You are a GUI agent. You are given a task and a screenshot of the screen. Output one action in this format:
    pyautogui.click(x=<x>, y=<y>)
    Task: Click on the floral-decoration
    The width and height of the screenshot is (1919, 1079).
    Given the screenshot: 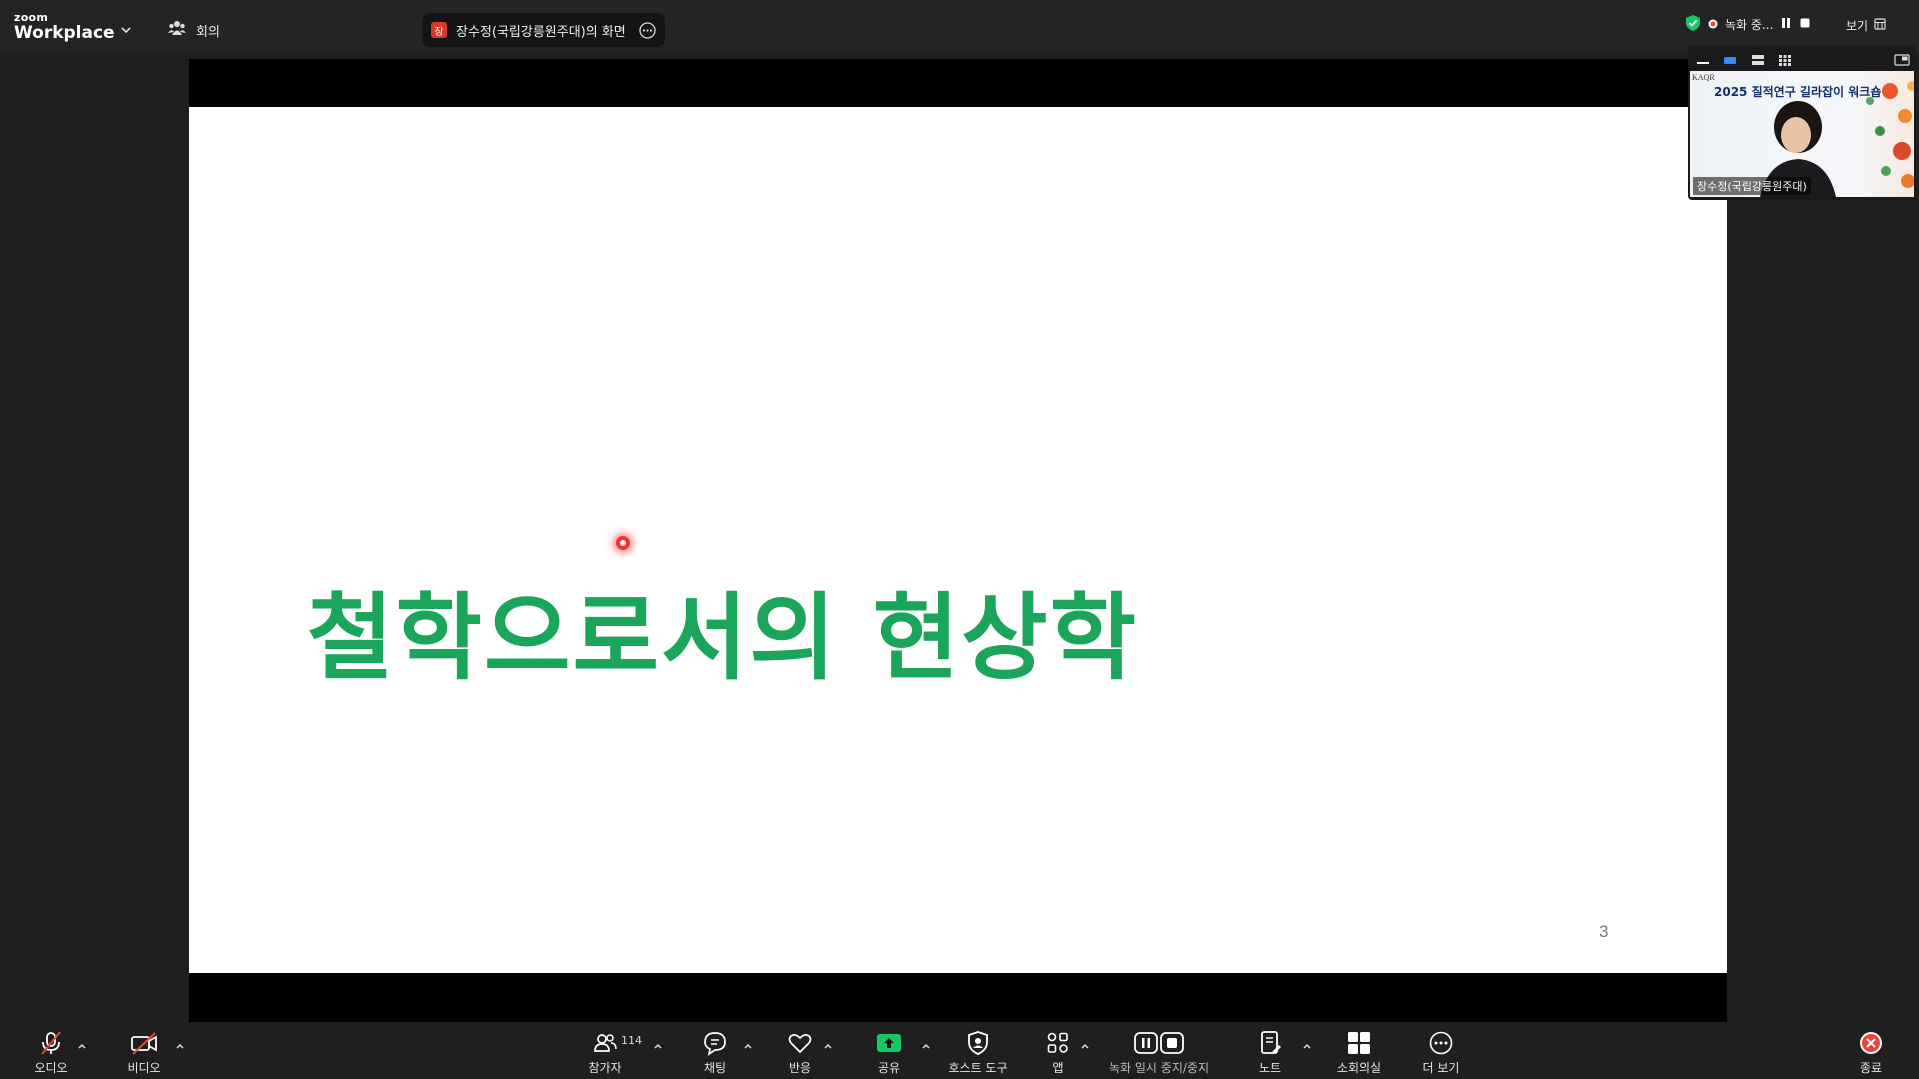 What is the action you would take?
    pyautogui.click(x=1890, y=134)
    